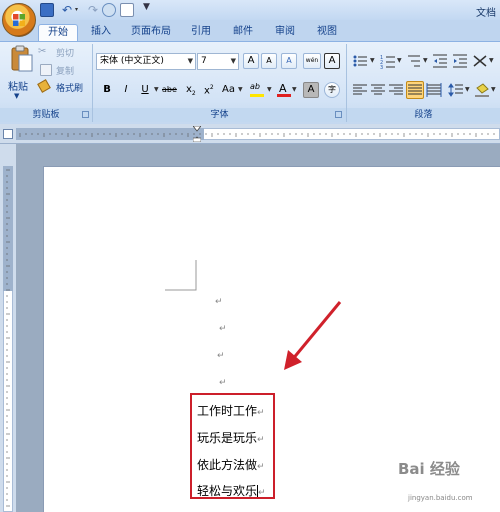 This screenshot has height=512, width=500. Describe the element at coordinates (285, 33) in the screenshot. I see `tab-review: 审阅` at that location.